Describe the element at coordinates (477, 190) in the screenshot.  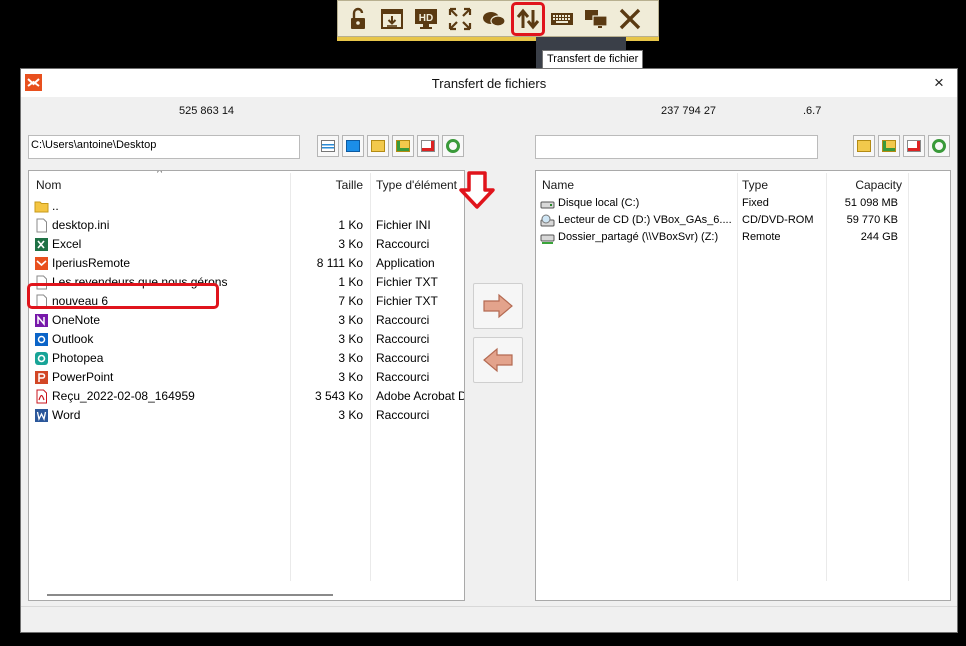
I see `annotation-arrow-down-icon` at that location.